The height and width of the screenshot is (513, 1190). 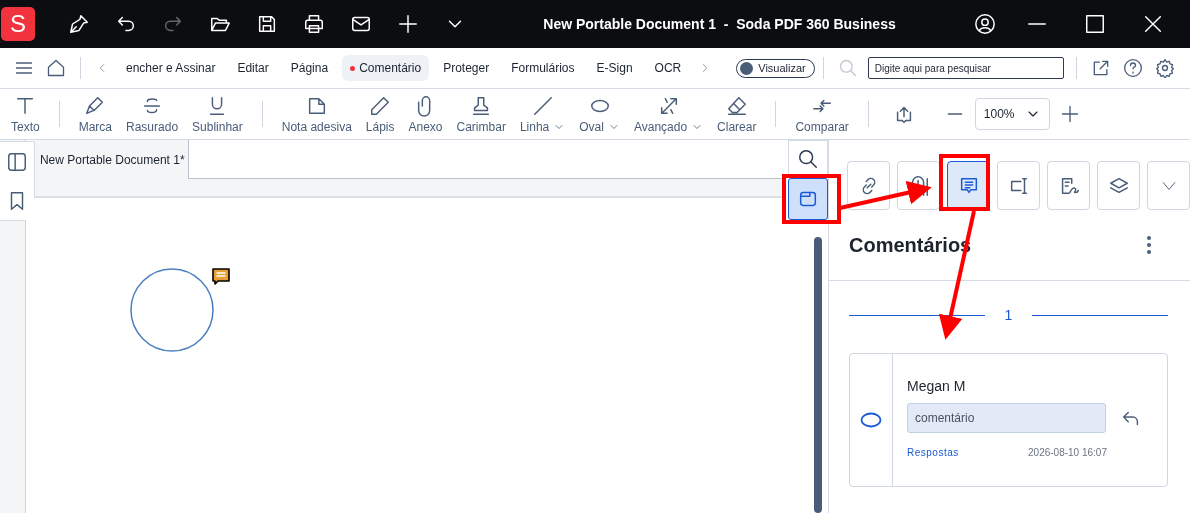 What do you see at coordinates (220, 277) in the screenshot?
I see `comment-note-icon` at bounding box center [220, 277].